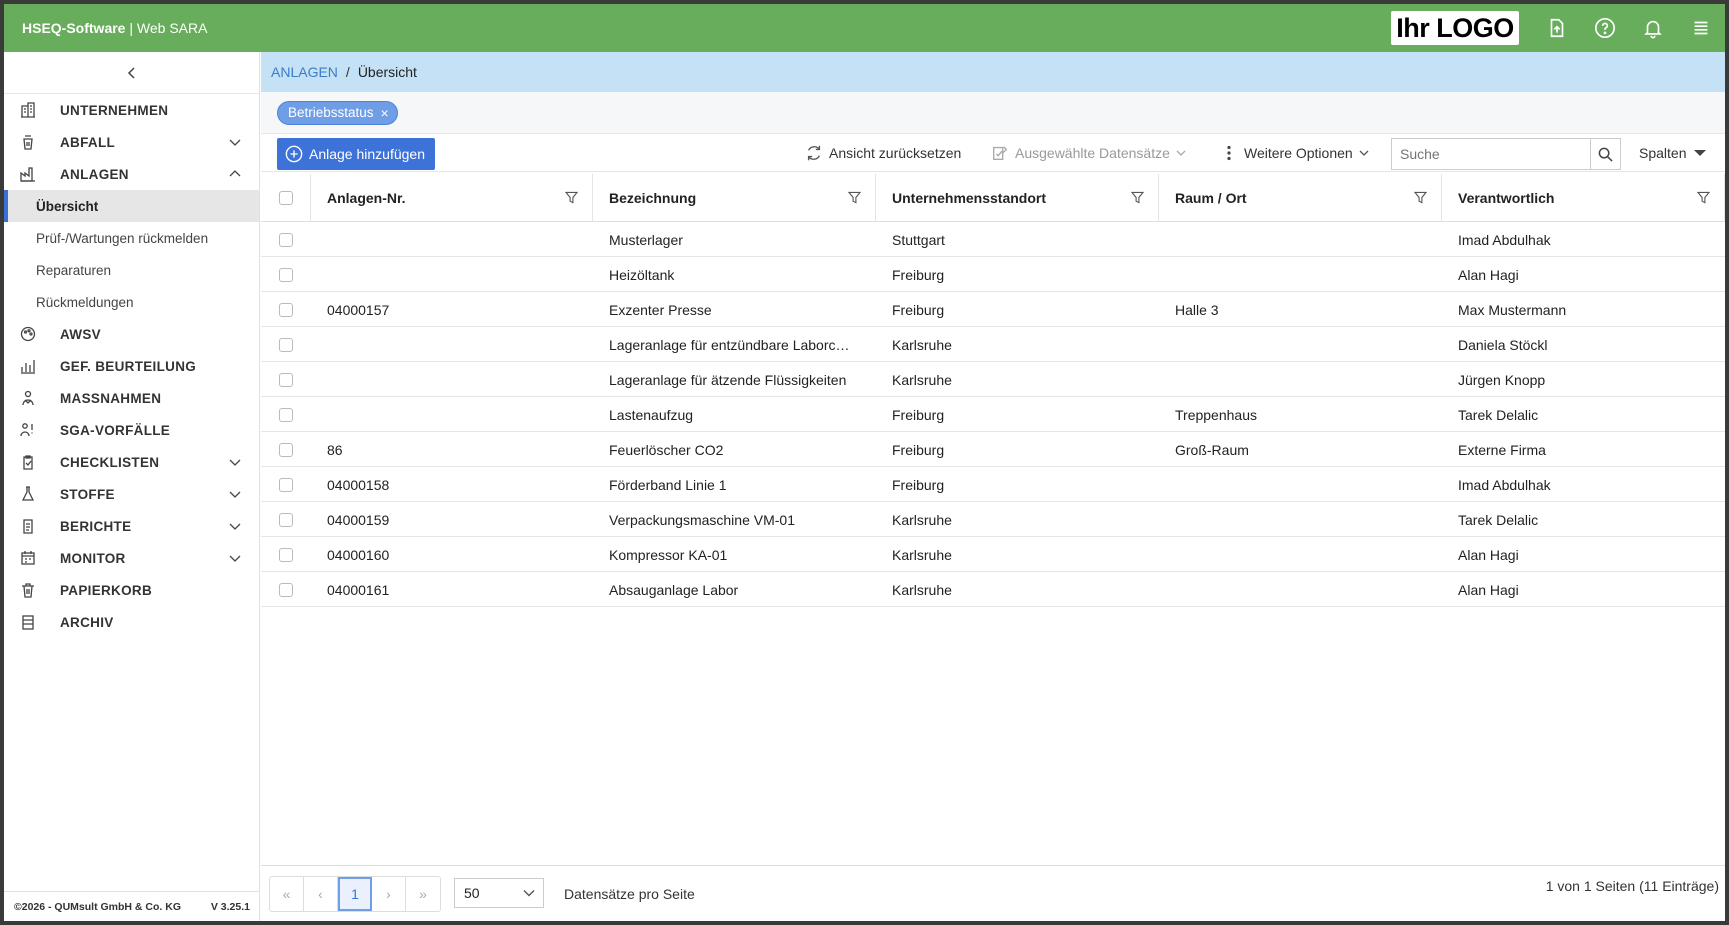 Image resolution: width=1729 pixels, height=925 pixels. Describe the element at coordinates (131, 398) in the screenshot. I see `sidebar-item-massnahmen: MASSNAHMEN` at that location.